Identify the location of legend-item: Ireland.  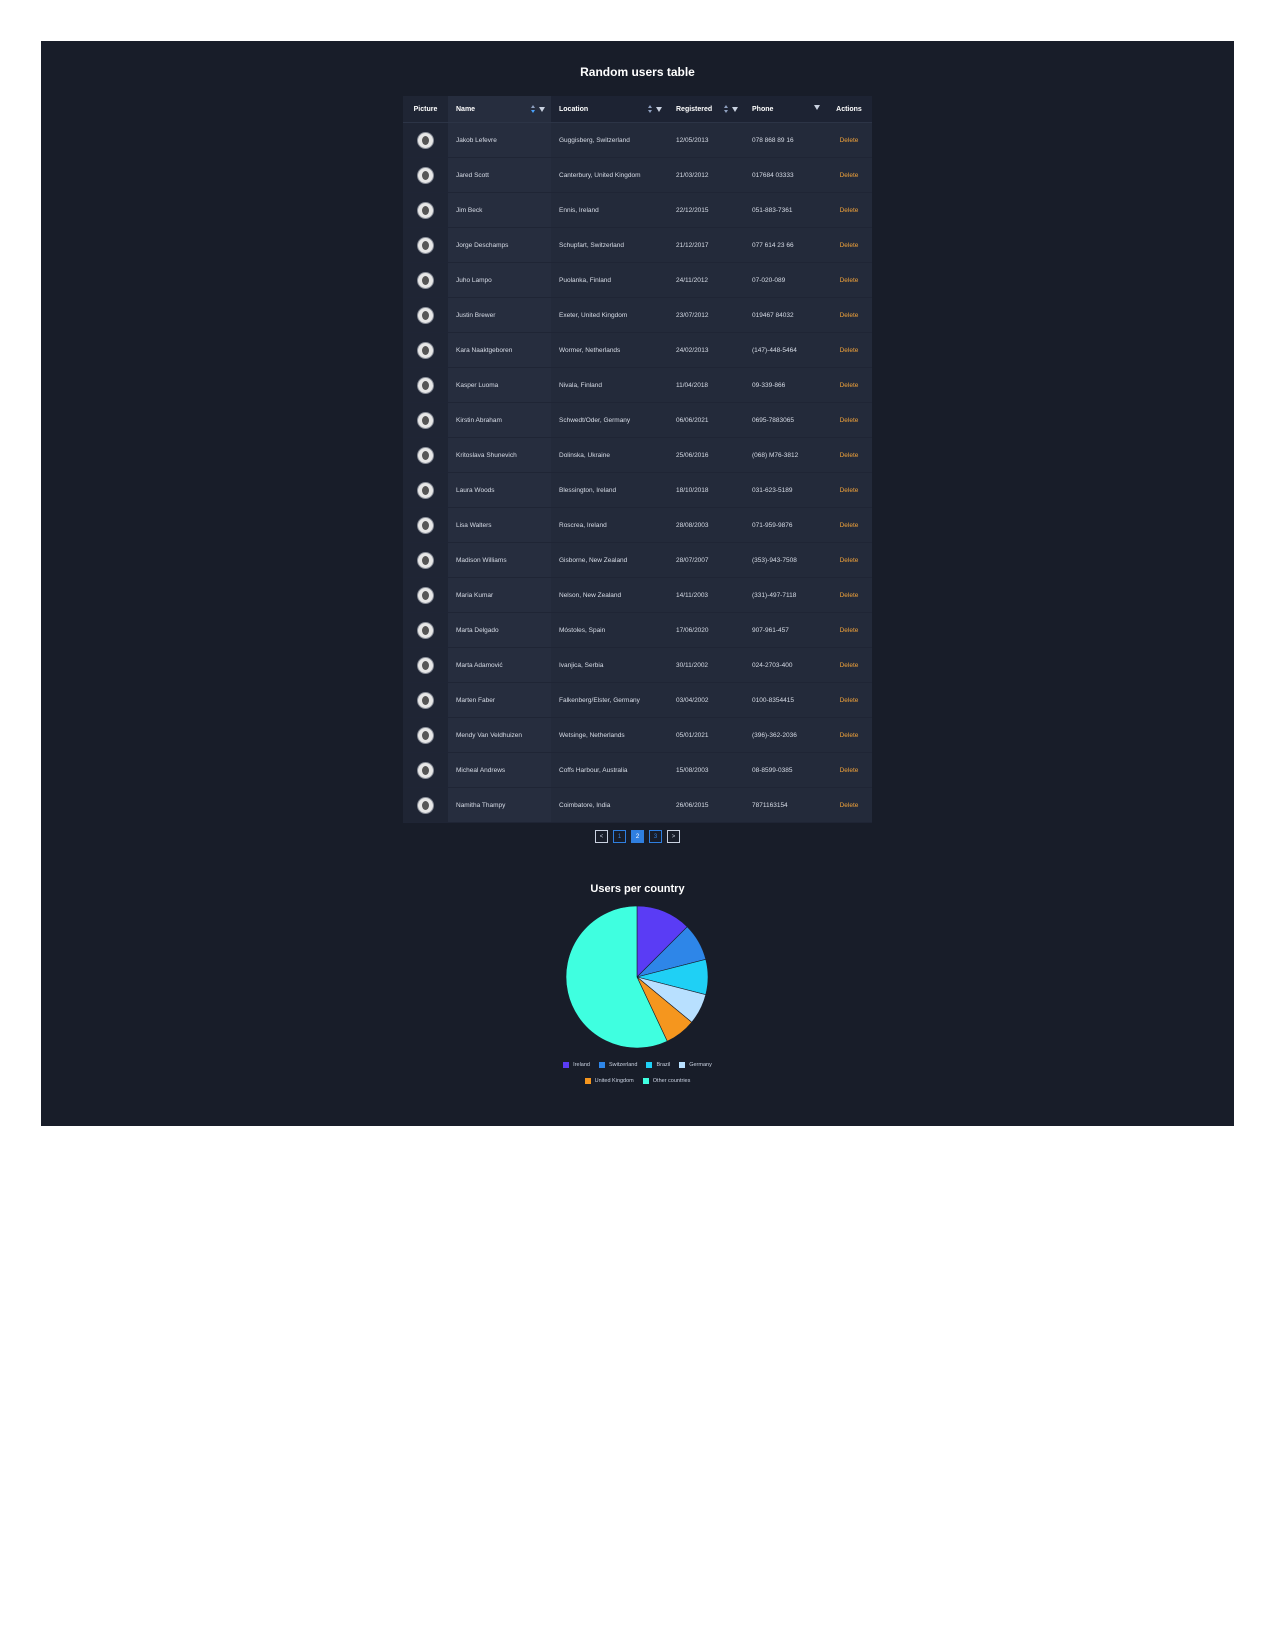
(576, 1065).